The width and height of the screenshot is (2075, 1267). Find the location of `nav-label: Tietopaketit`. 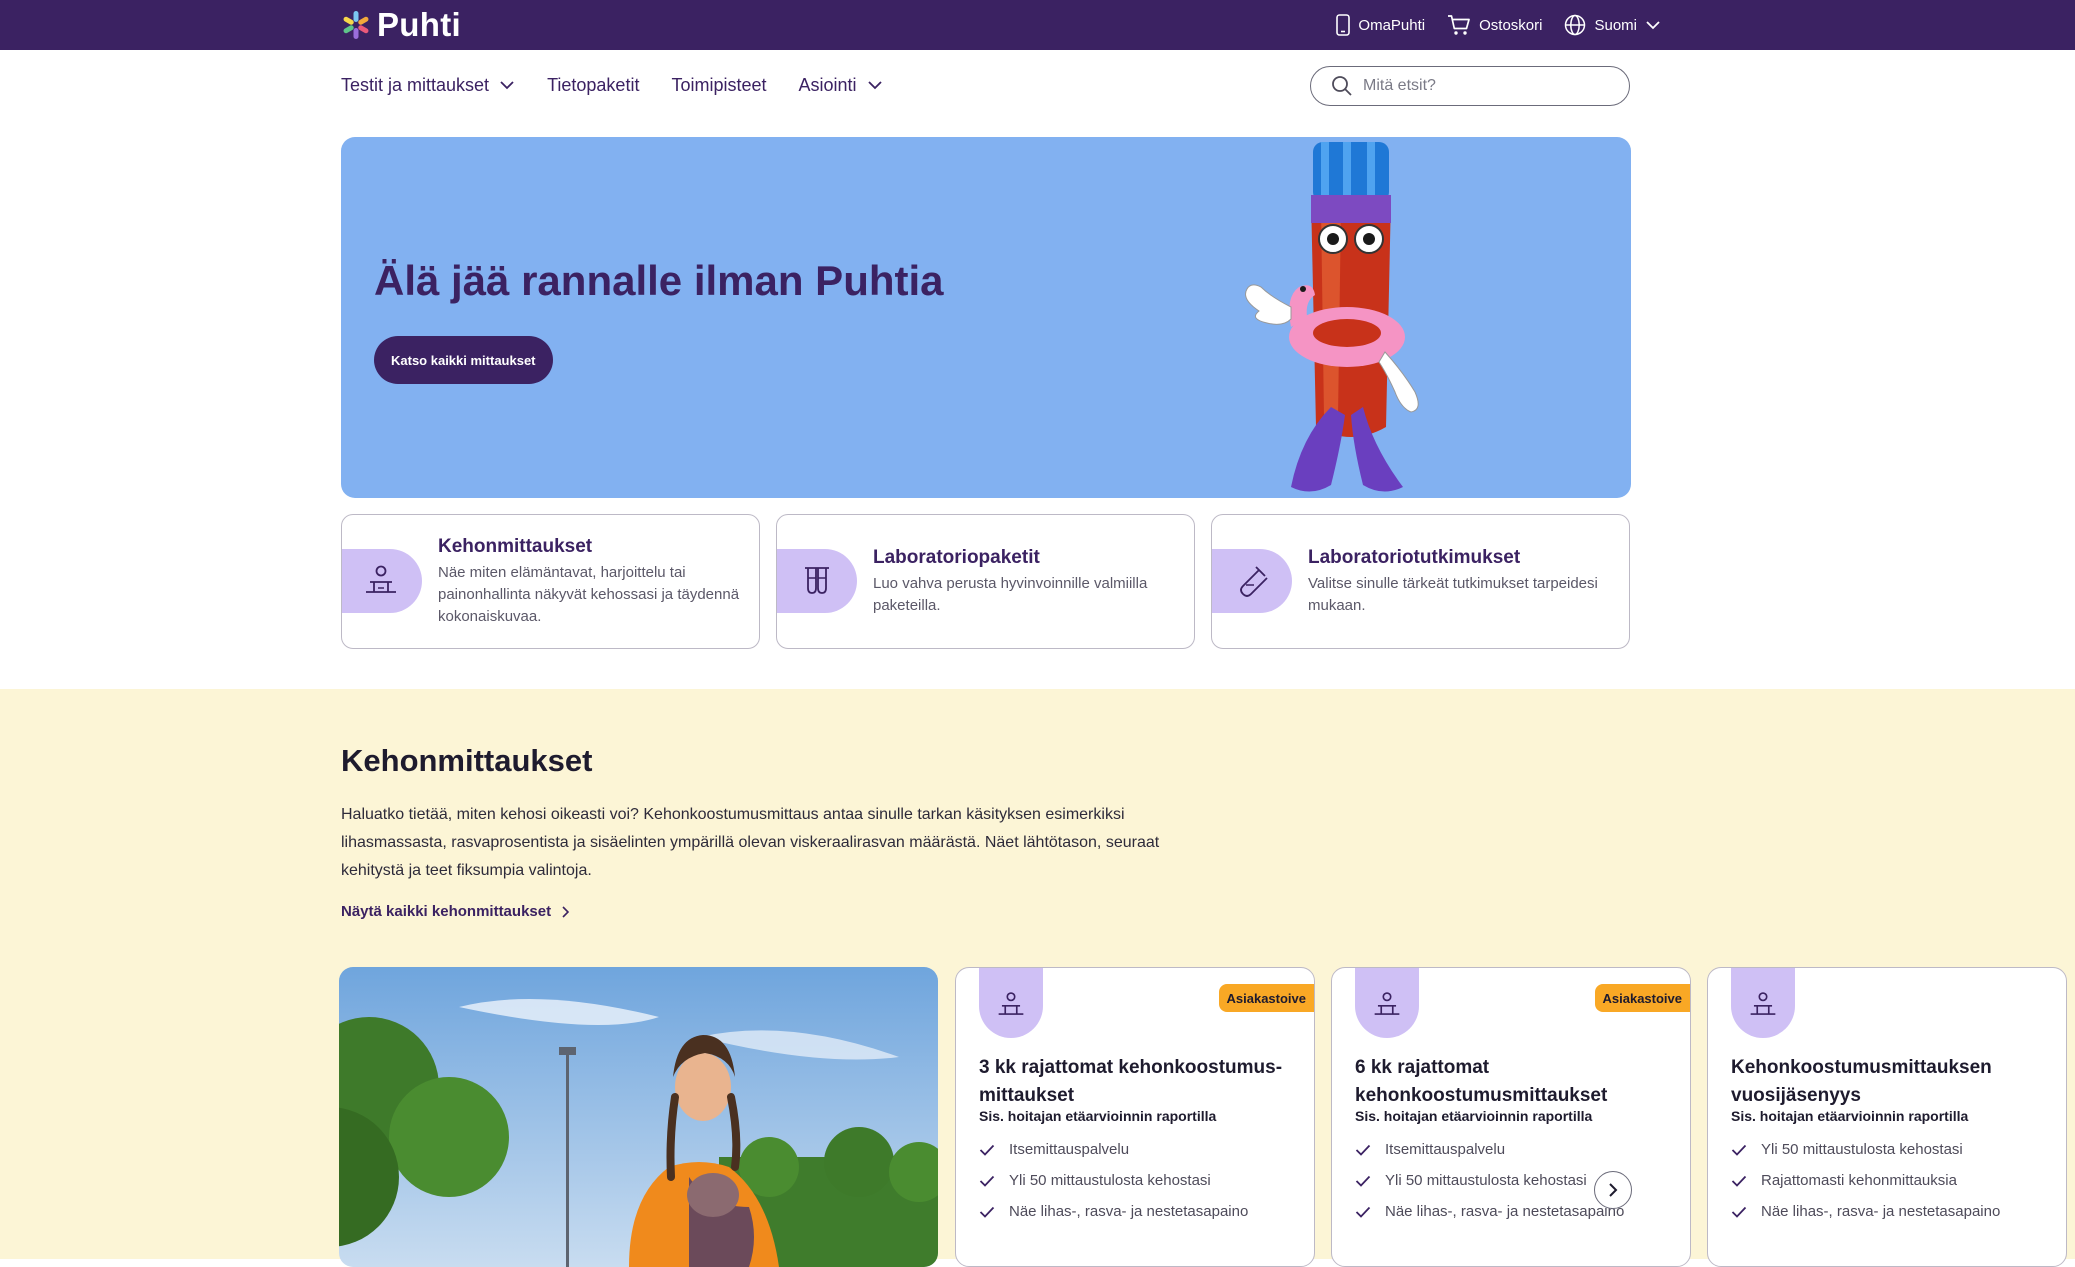

nav-label: Tietopaketit is located at coordinates (593, 84).